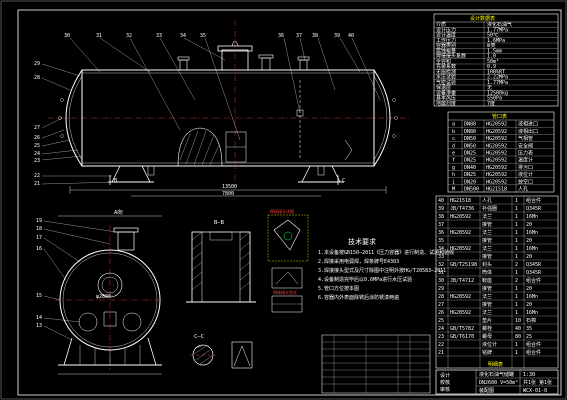  I want to click on nozzle-purpose: 液相出口, so click(528, 131).